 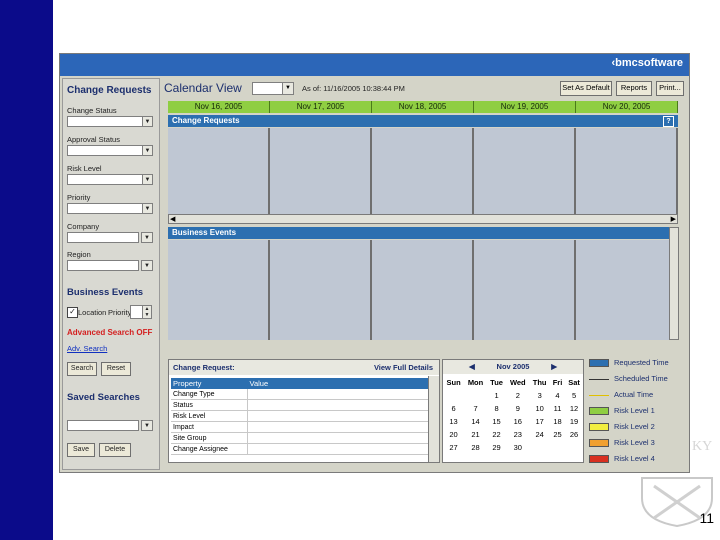 I want to click on details-vscrollbar, so click(x=433, y=419).